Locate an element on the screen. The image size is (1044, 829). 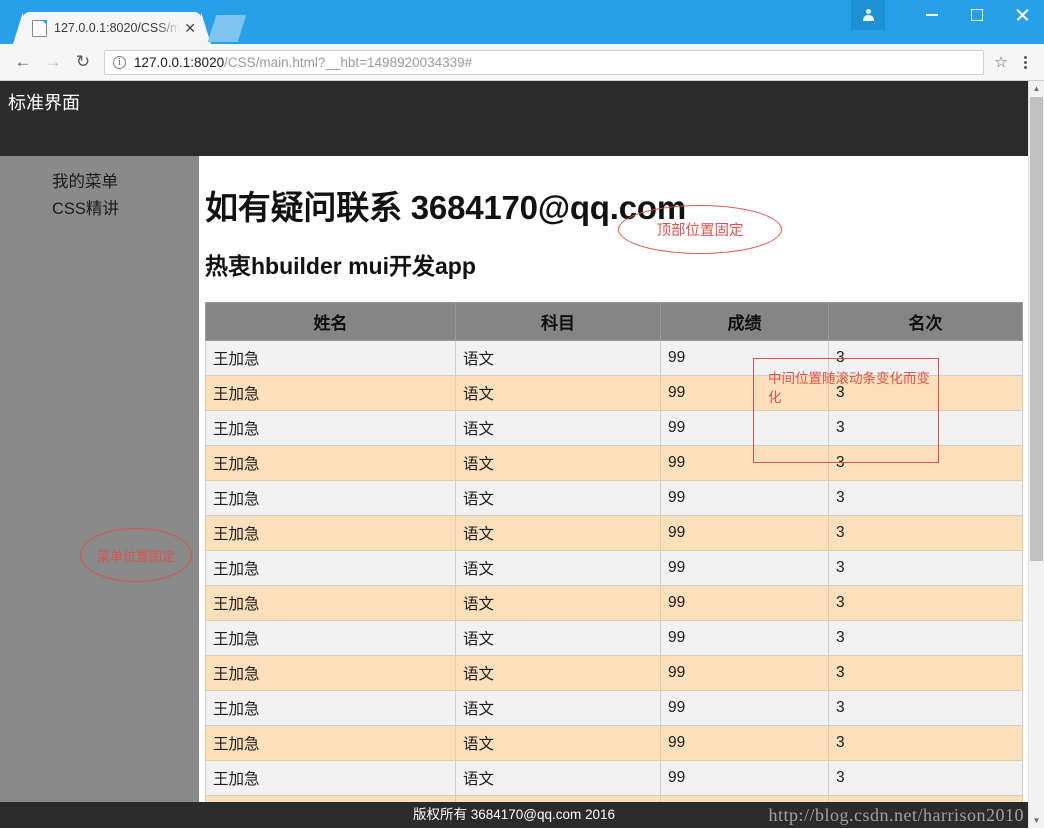
page-title: 标准界面 is located at coordinates (44, 103).